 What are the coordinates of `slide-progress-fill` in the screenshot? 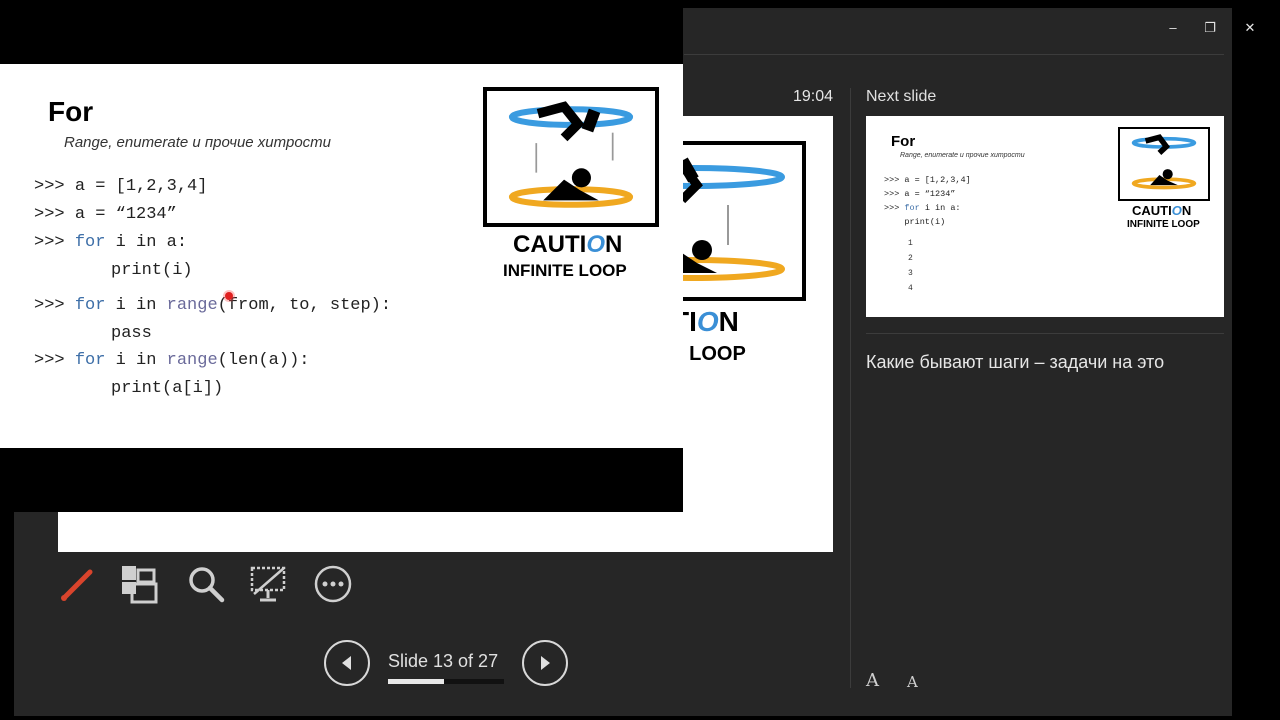 It's located at (416, 681).